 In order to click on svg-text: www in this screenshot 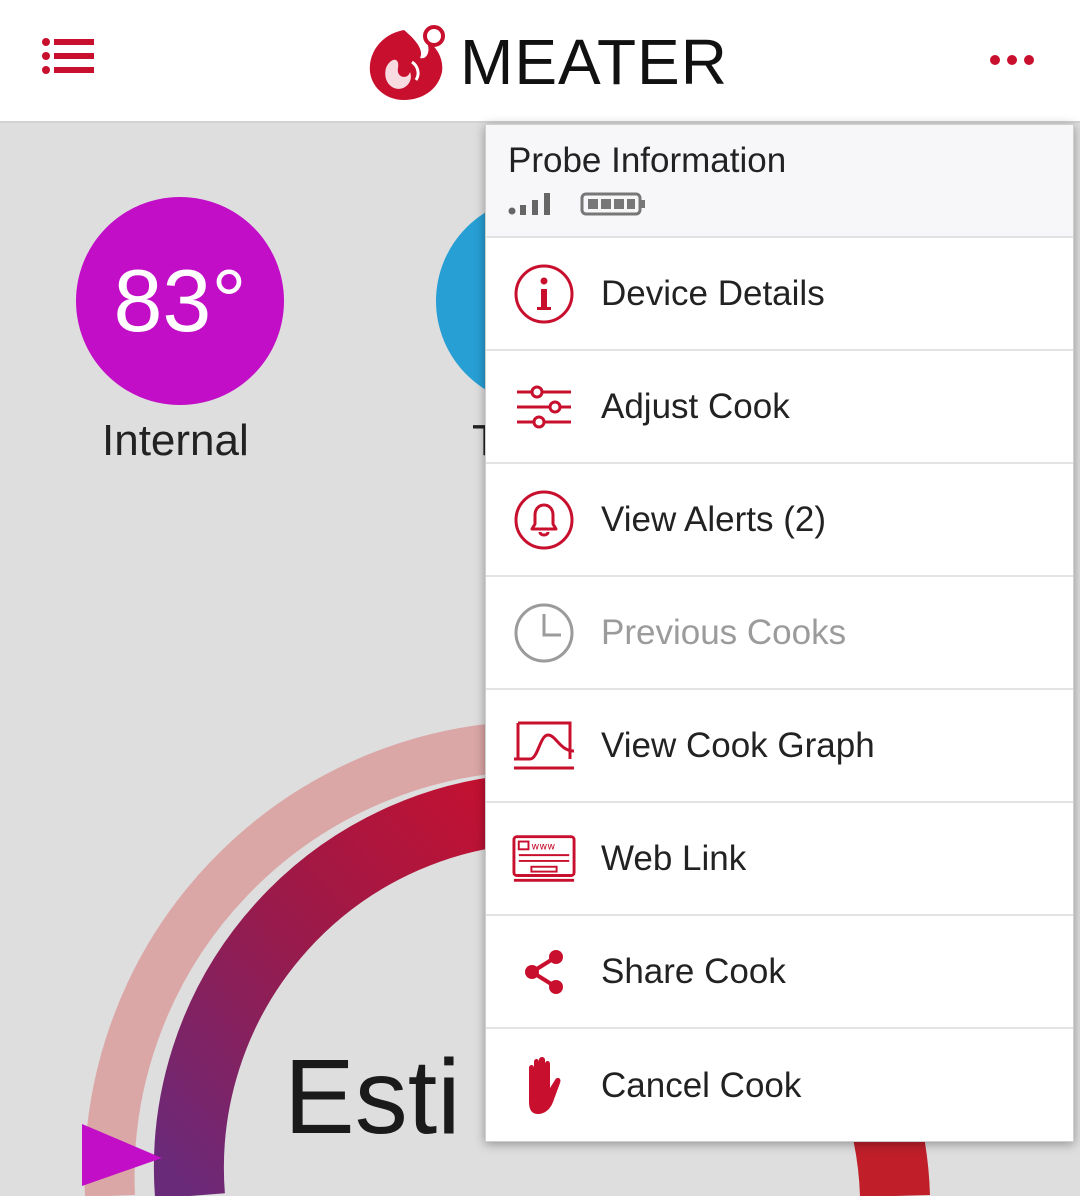, I will do `click(543, 846)`.